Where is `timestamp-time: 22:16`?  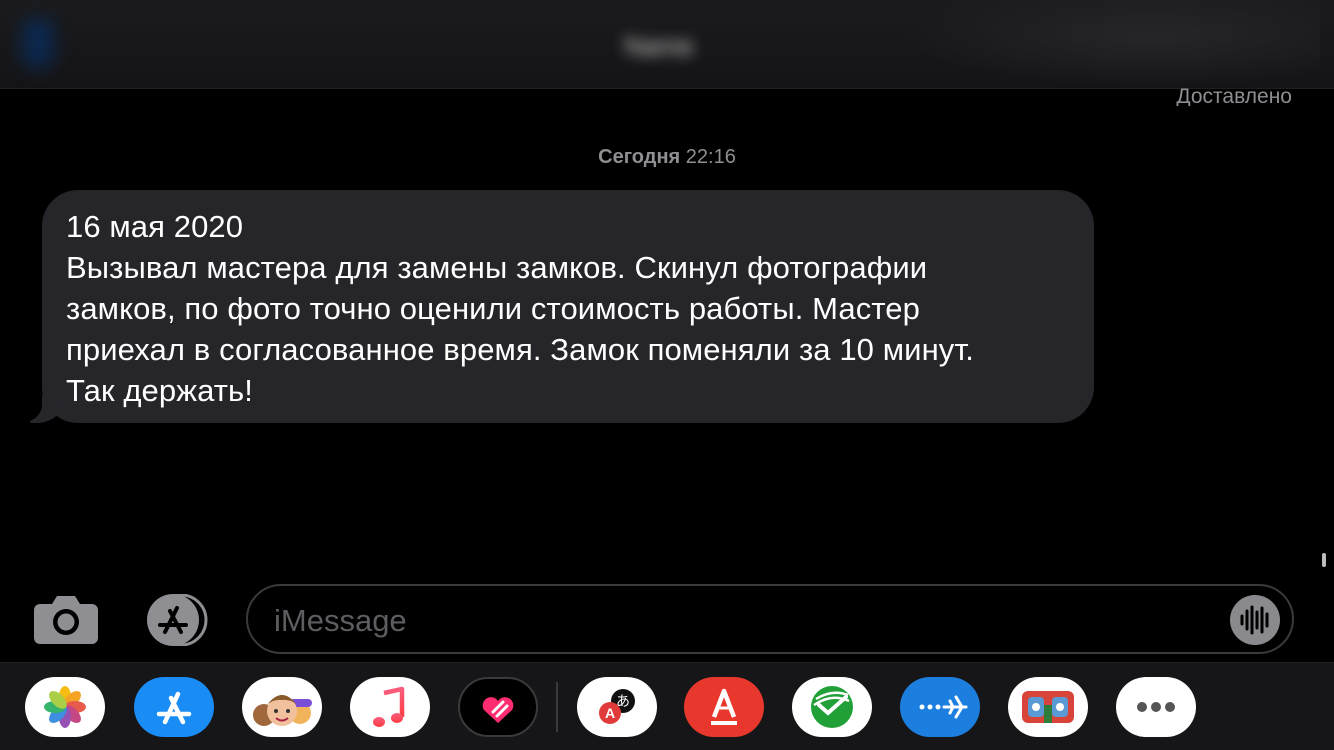
timestamp-time: 22:16 is located at coordinates (710, 157).